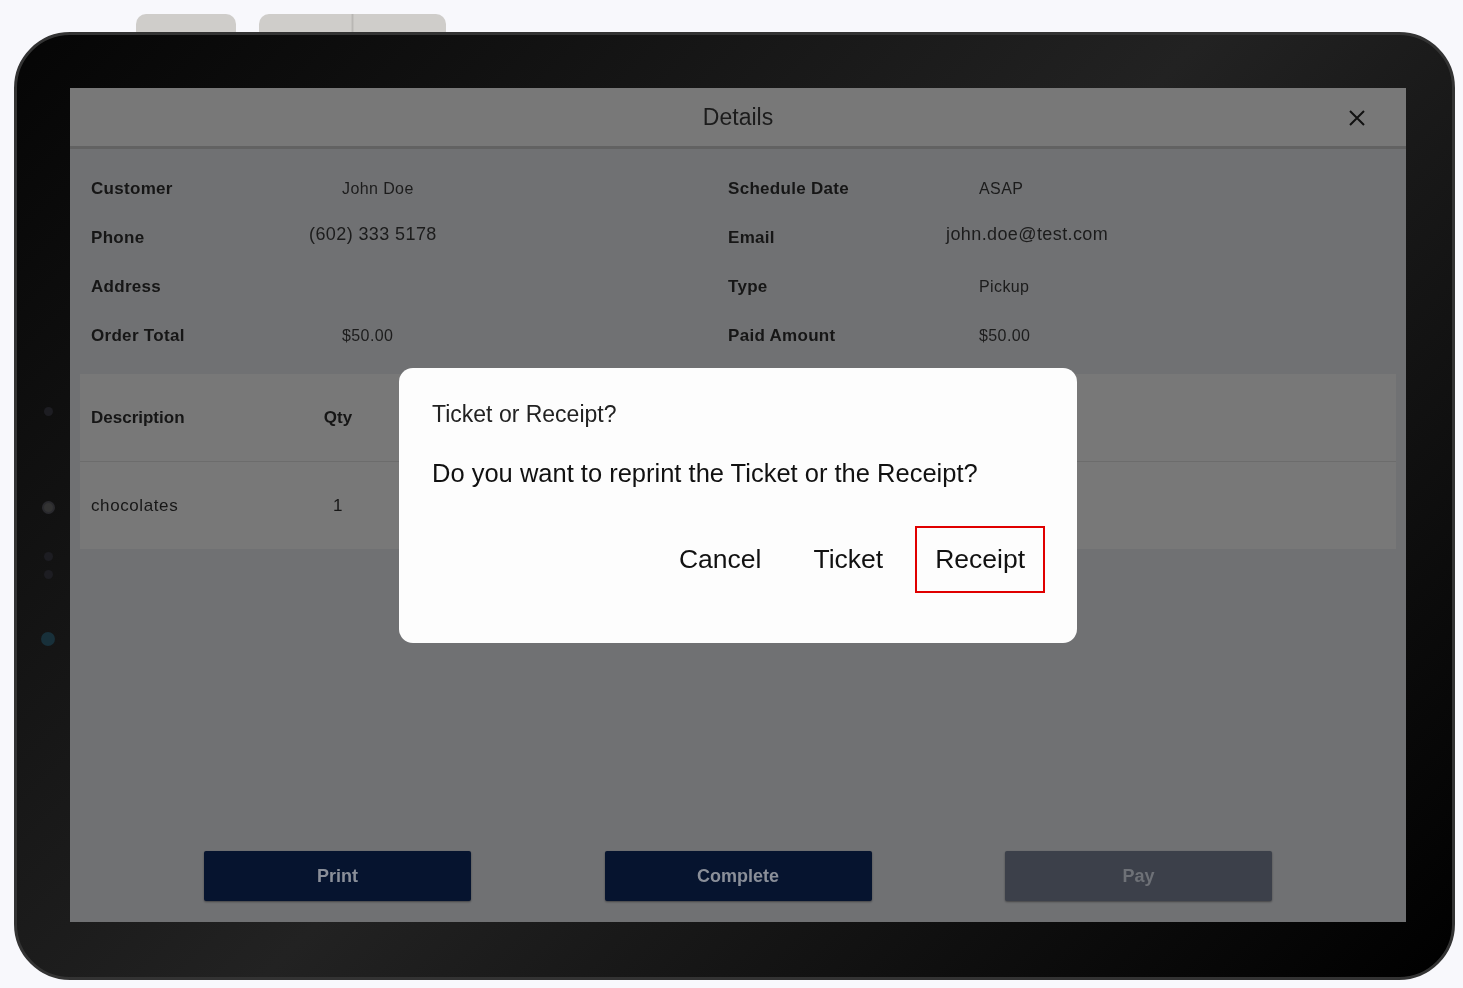 The image size is (1463, 988). I want to click on field-label: Address, so click(127, 286).